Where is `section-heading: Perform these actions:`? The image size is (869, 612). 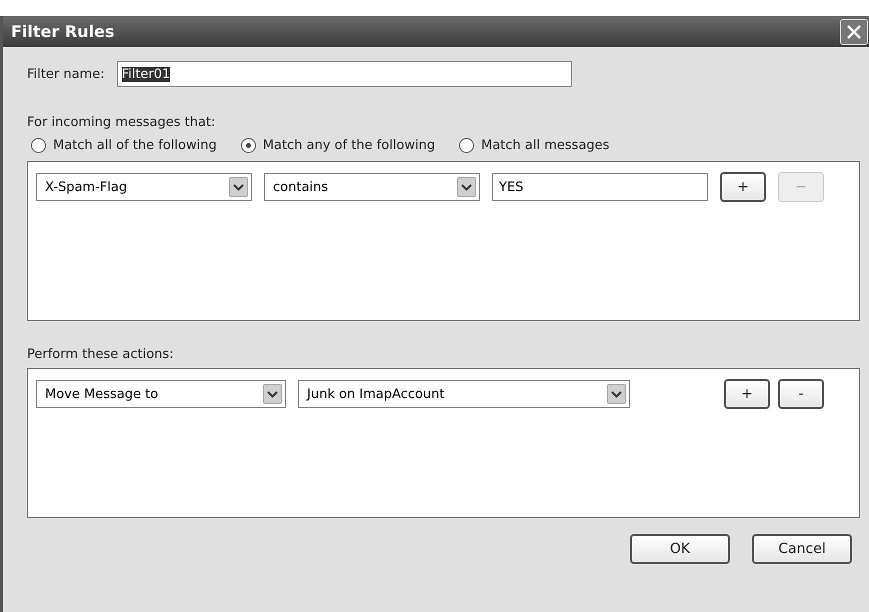 section-heading: Perform these actions: is located at coordinates (101, 354).